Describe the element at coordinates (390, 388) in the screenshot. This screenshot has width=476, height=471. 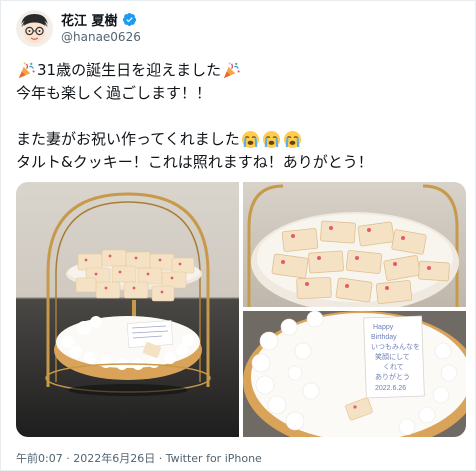
I see `plate-text-date: 2022.6.26` at that location.